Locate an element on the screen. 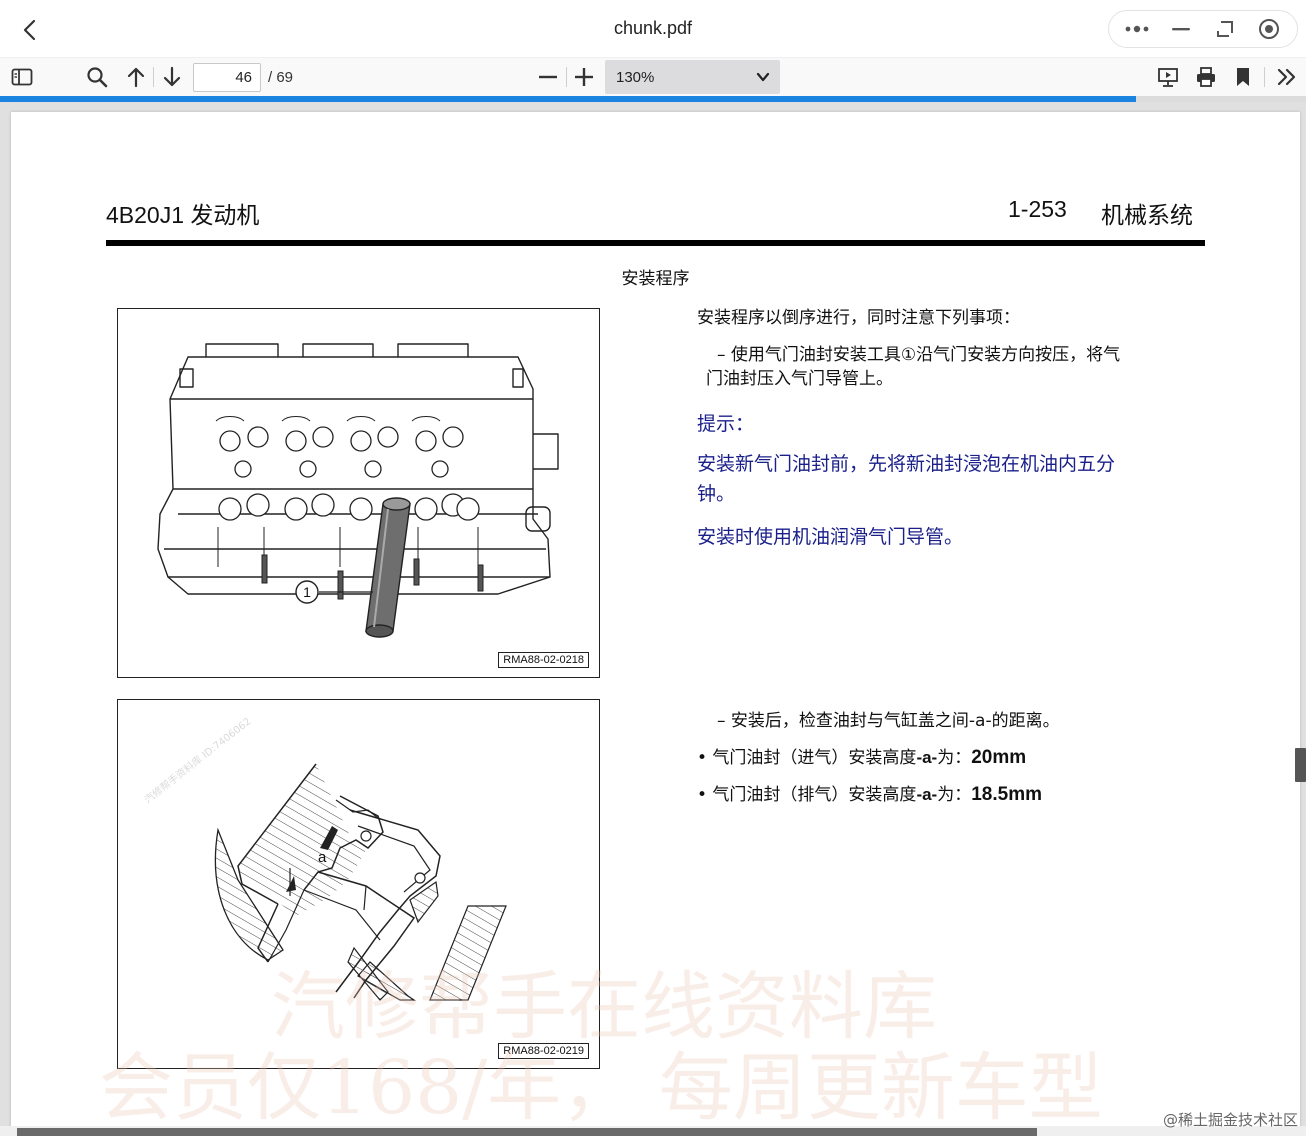 Image resolution: width=1306 pixels, height=1136 pixels. zoom-out-button is located at coordinates (548, 77).